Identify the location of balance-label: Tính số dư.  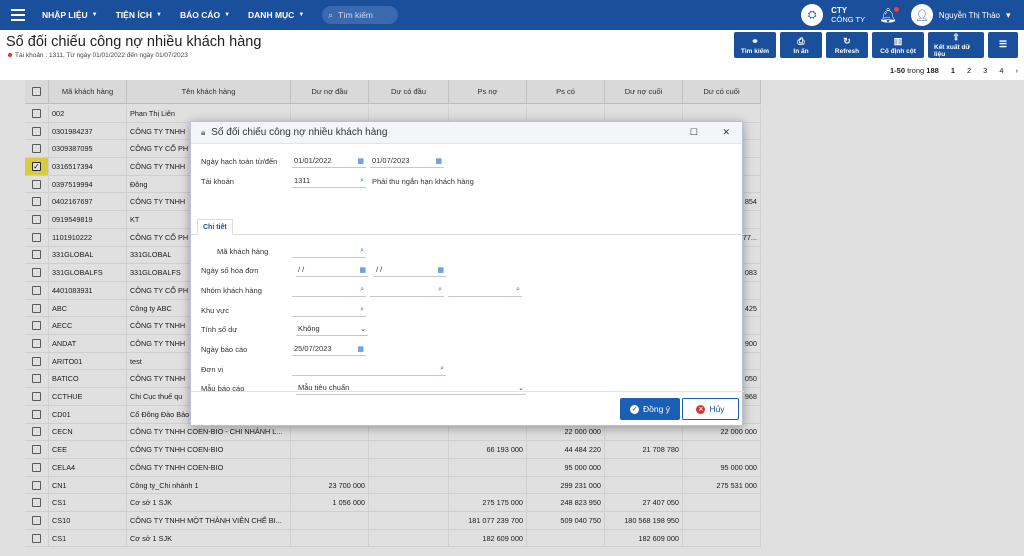
(219, 329).